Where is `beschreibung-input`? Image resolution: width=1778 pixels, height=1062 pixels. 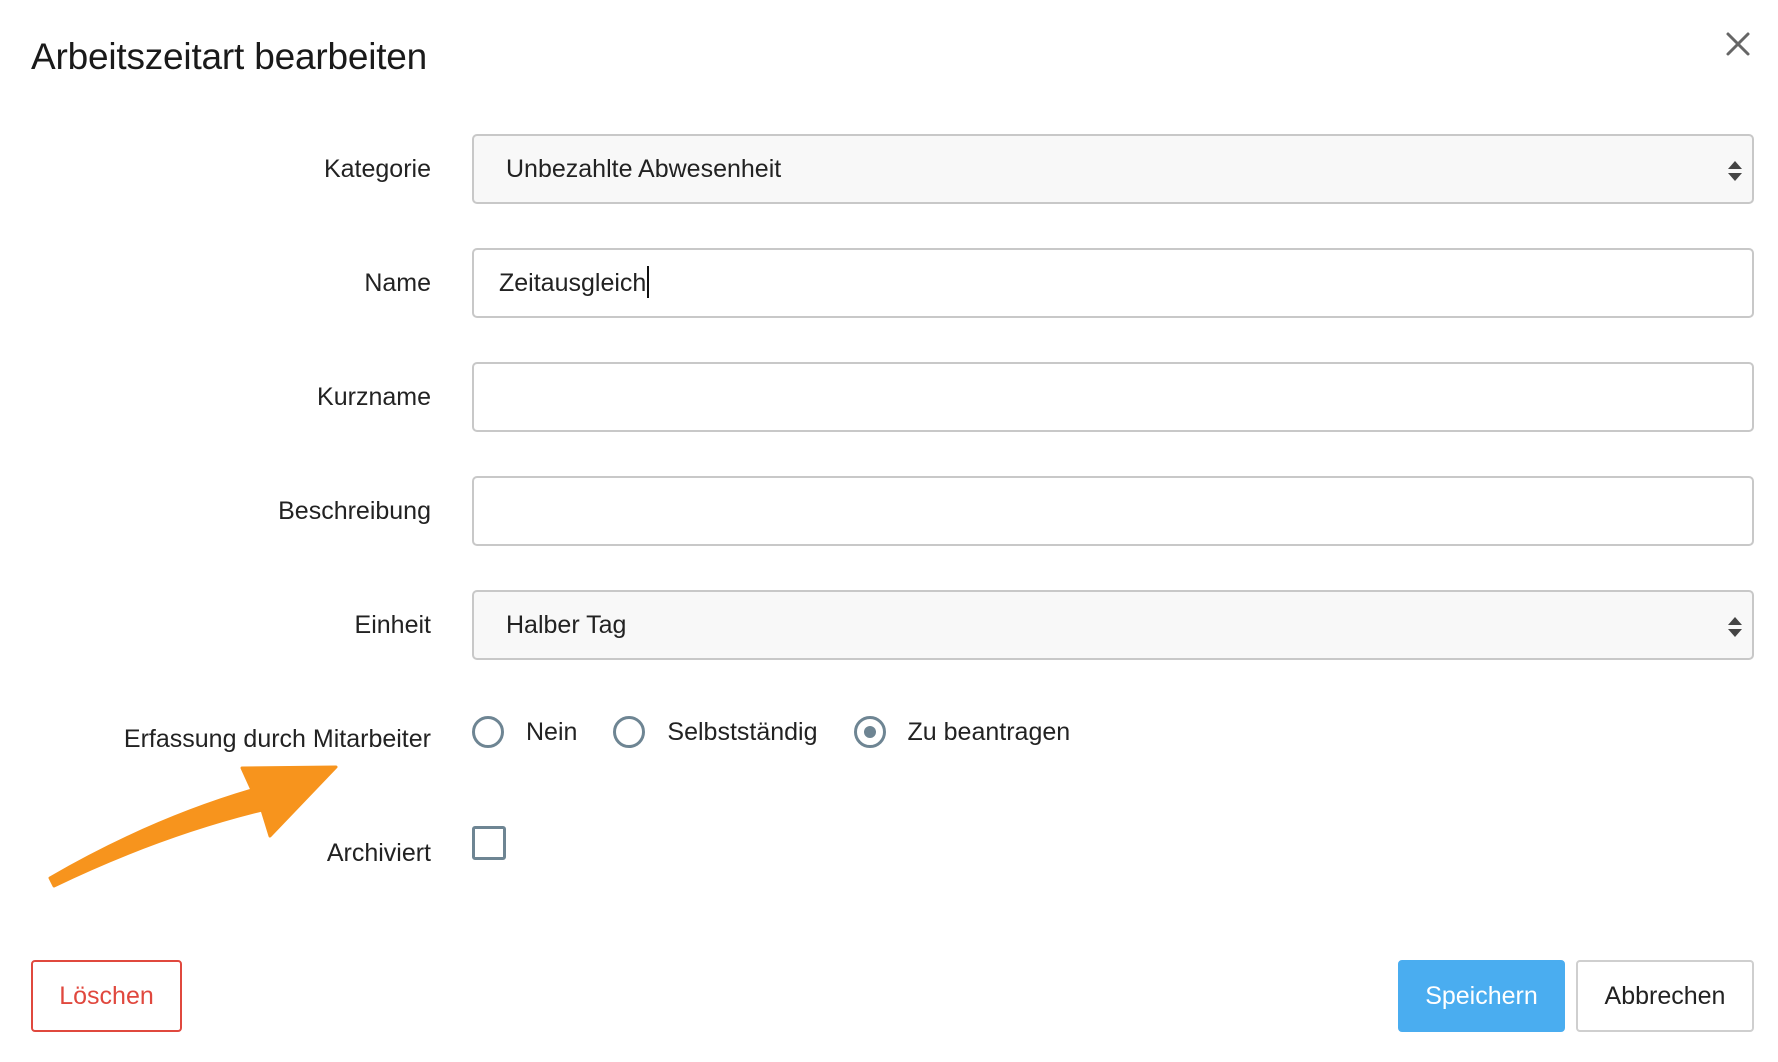 beschreibung-input is located at coordinates (1113, 511).